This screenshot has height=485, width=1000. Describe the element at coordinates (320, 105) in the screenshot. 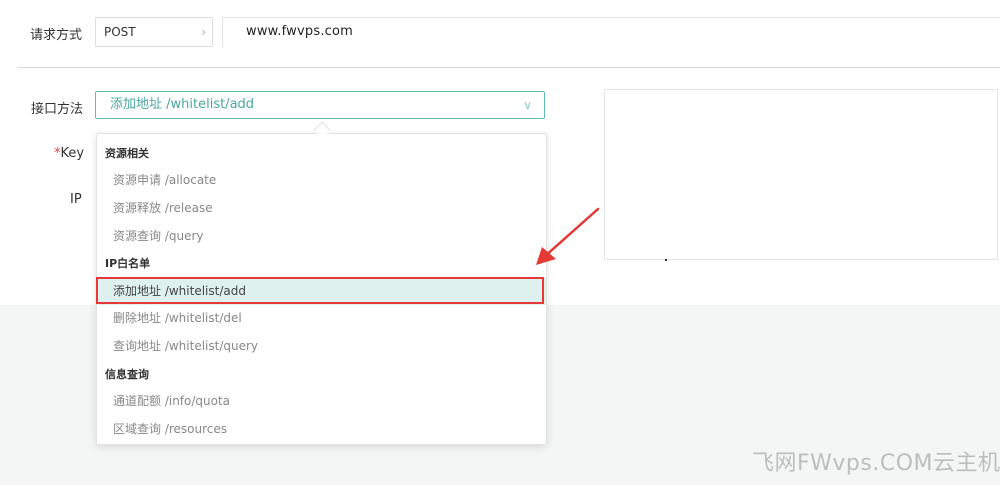

I see `api-select: 添加地址 /whitelist/add ∨` at that location.